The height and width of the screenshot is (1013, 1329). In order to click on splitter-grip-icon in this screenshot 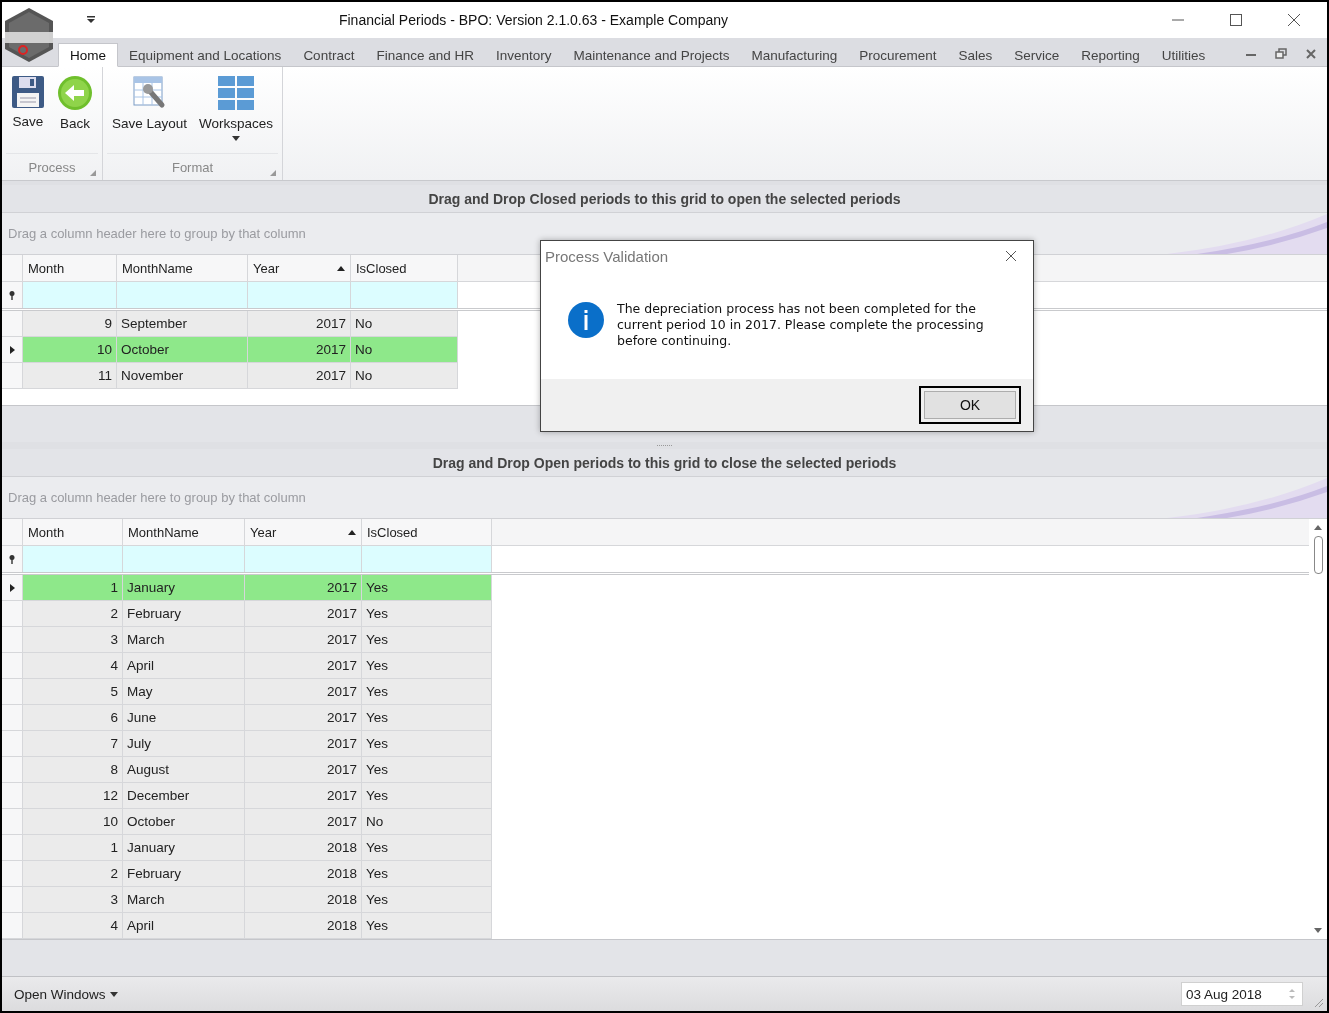, I will do `click(664, 445)`.